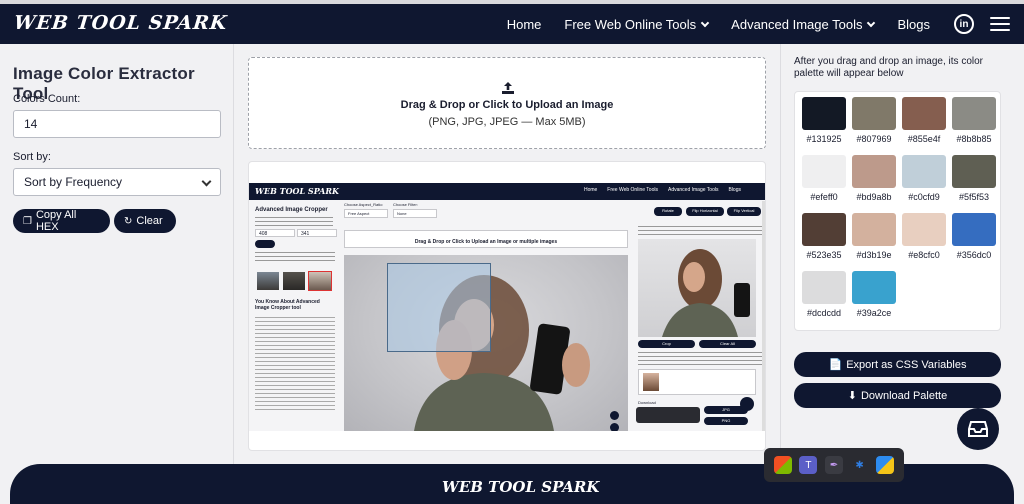 The height and width of the screenshot is (504, 1024). What do you see at coordinates (145, 221) in the screenshot?
I see `clear-button: ↻ Clear` at bounding box center [145, 221].